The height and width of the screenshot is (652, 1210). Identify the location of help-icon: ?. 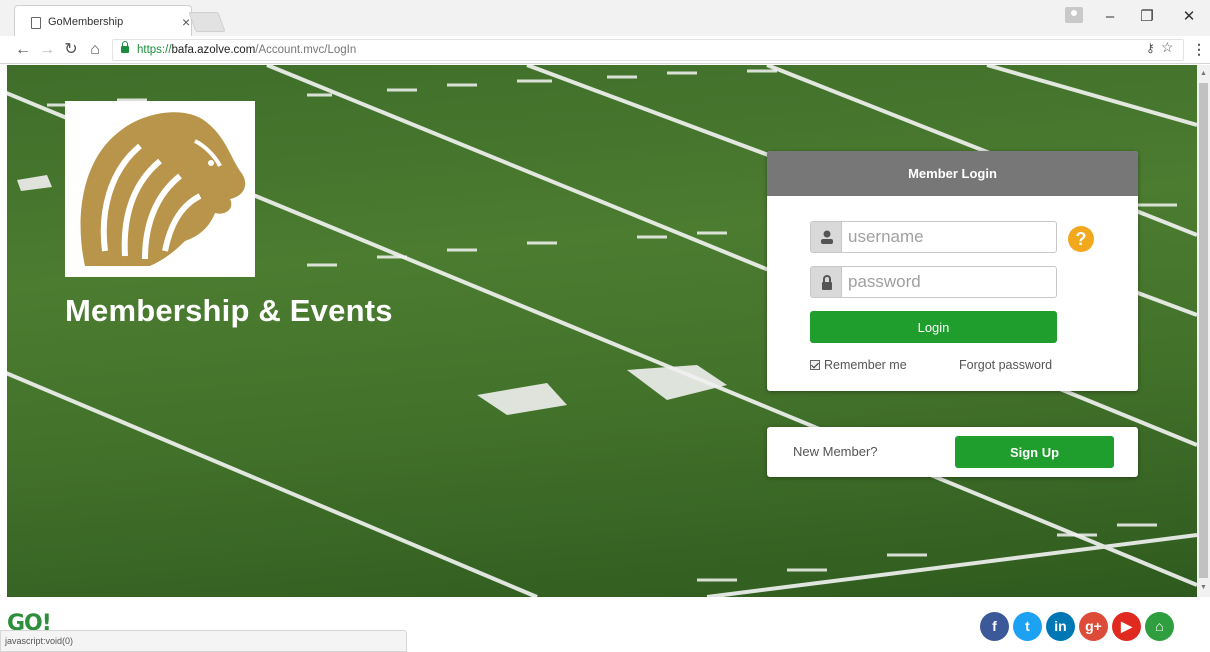
(1081, 239).